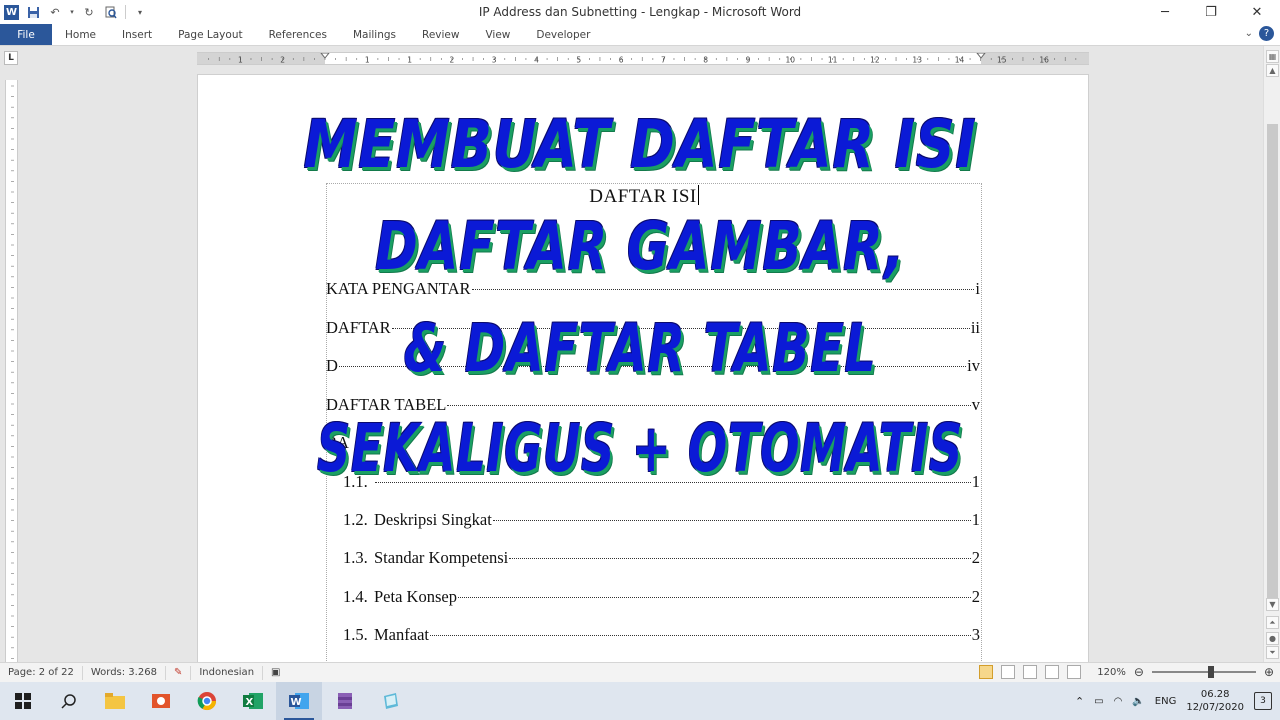  Describe the element at coordinates (253, 701) in the screenshot. I see `excel-icon: X` at that location.